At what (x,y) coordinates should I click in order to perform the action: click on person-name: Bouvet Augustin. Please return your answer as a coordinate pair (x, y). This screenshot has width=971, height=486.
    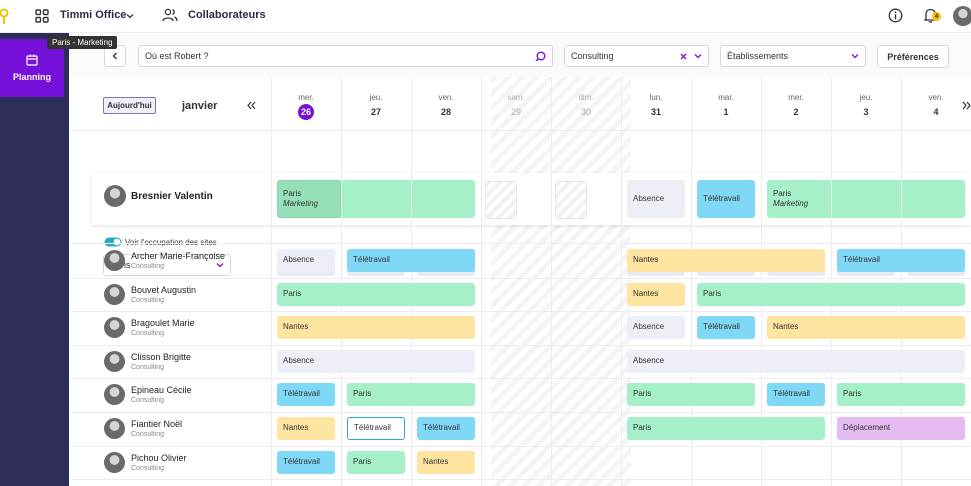
    Looking at the image, I should click on (163, 290).